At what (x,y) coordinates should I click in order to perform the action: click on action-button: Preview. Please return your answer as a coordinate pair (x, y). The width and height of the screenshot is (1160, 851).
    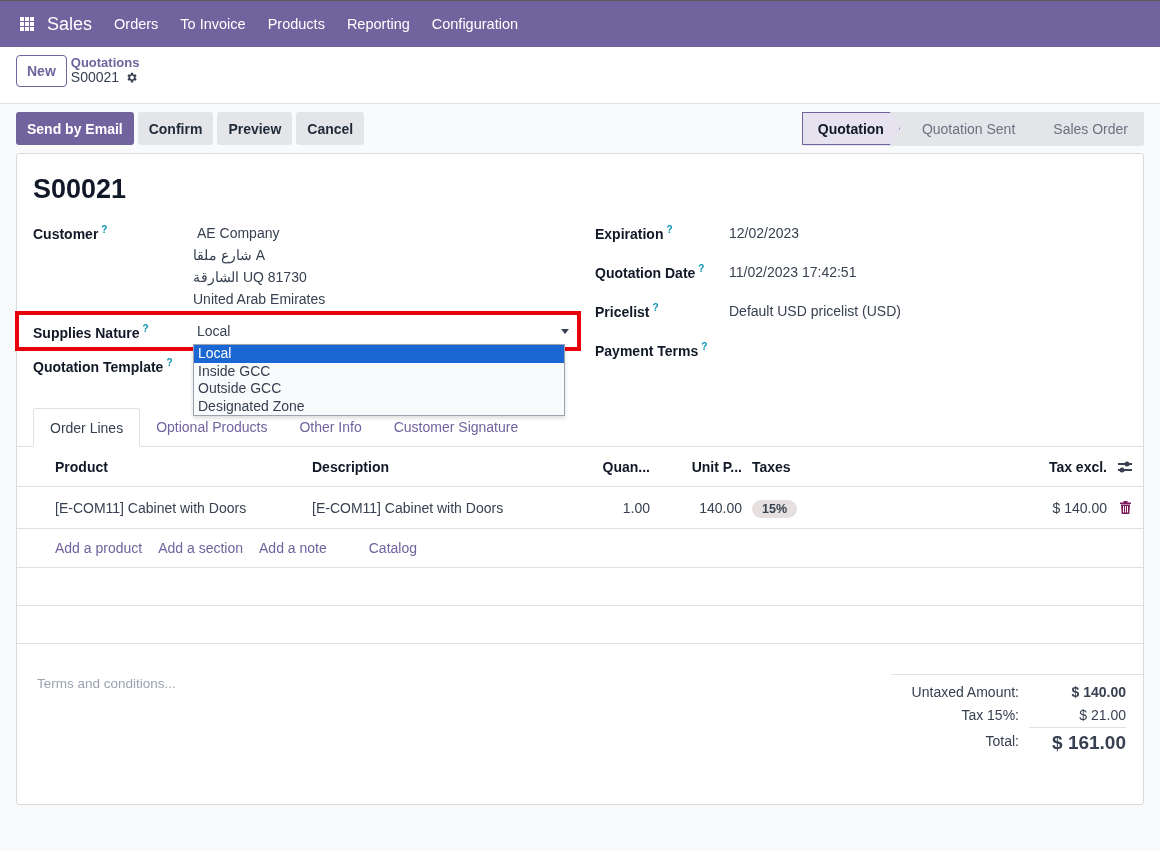
    Looking at the image, I should click on (255, 128).